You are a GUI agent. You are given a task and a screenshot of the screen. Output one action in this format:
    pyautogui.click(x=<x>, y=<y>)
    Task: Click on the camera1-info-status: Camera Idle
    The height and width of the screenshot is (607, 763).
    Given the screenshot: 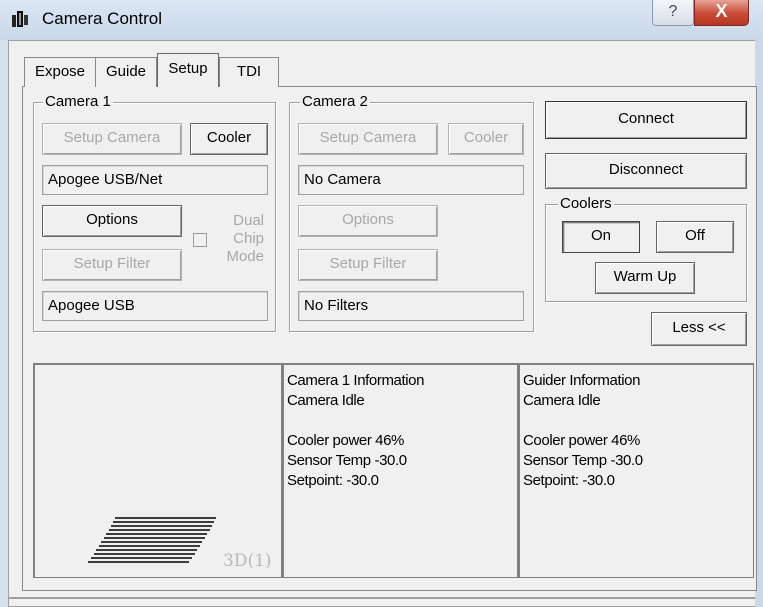 What is the action you would take?
    pyautogui.click(x=326, y=400)
    